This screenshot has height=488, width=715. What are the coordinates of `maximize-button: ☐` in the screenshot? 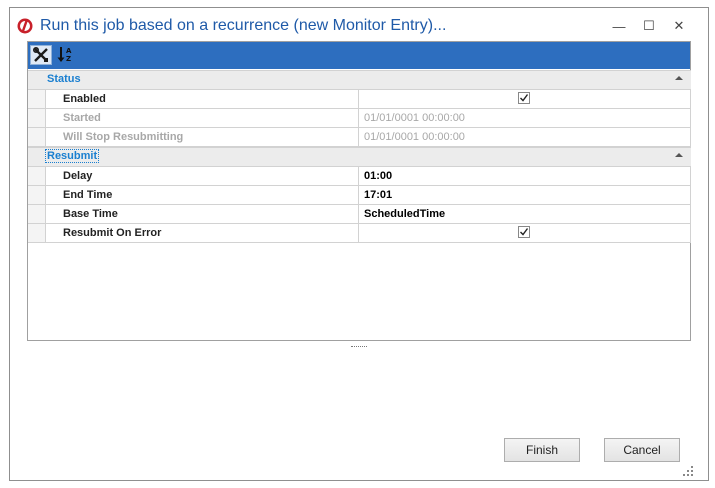 It's located at (649, 26).